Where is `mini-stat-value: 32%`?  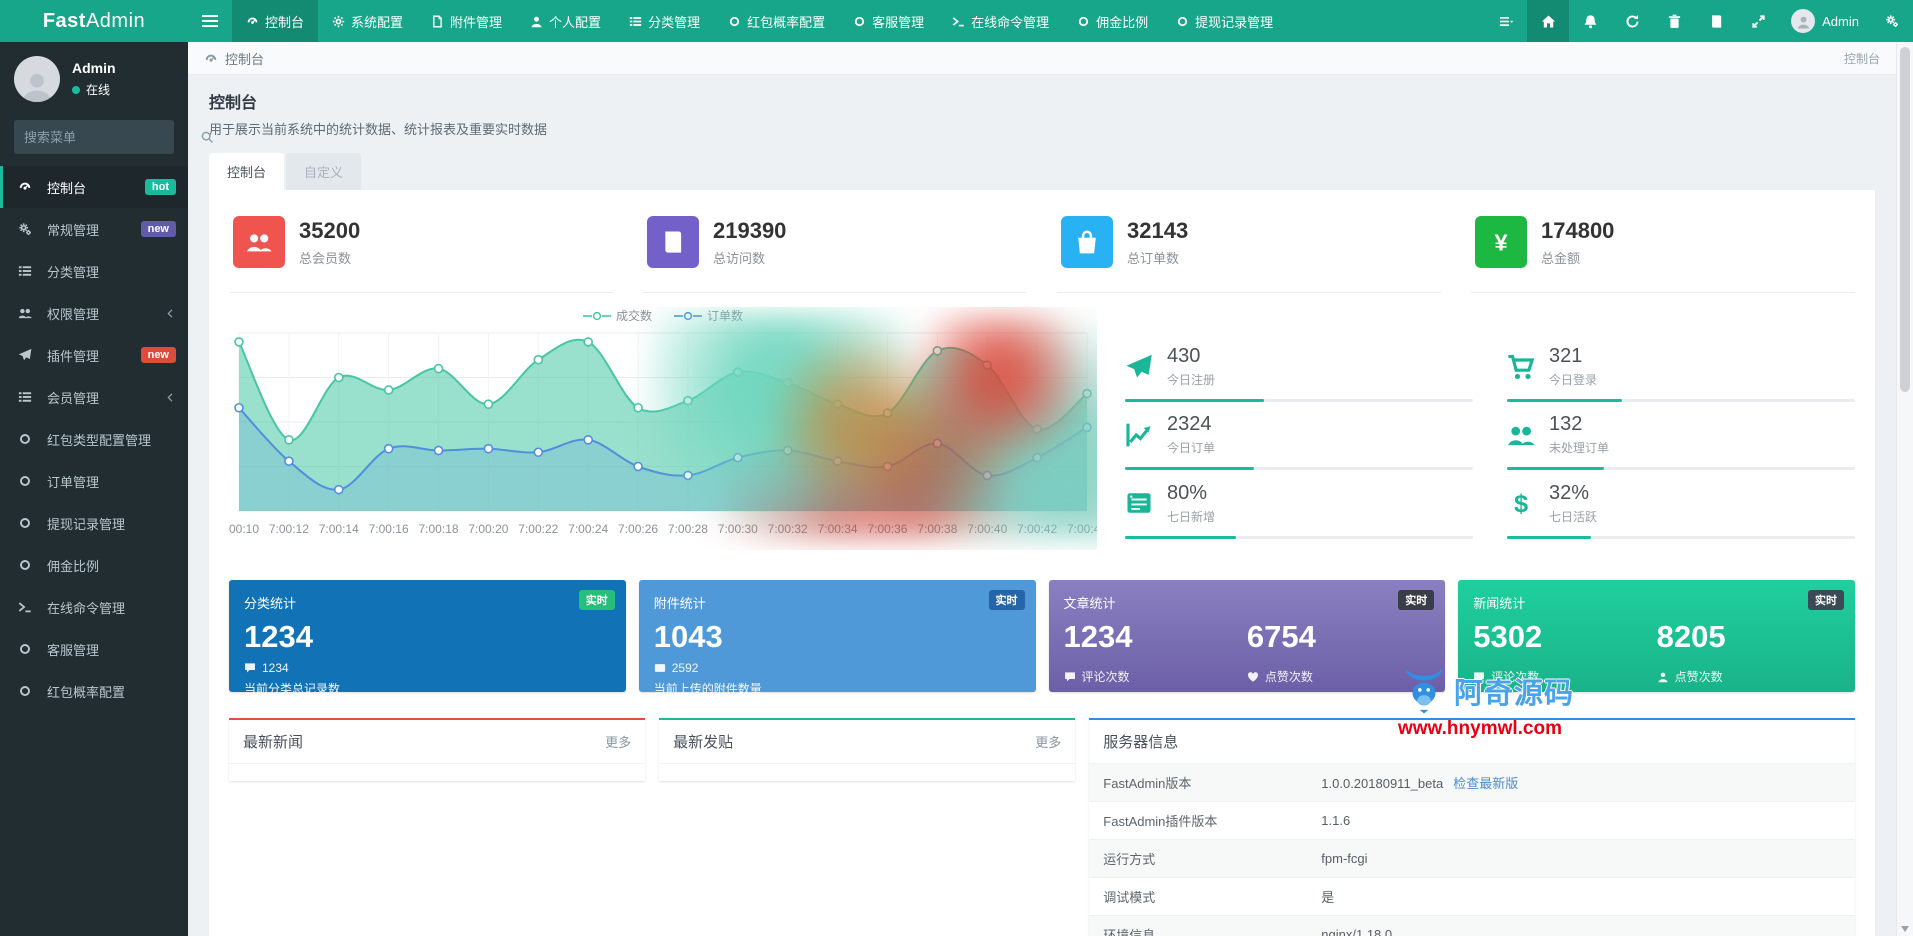
mini-stat-value: 32% is located at coordinates (1569, 492).